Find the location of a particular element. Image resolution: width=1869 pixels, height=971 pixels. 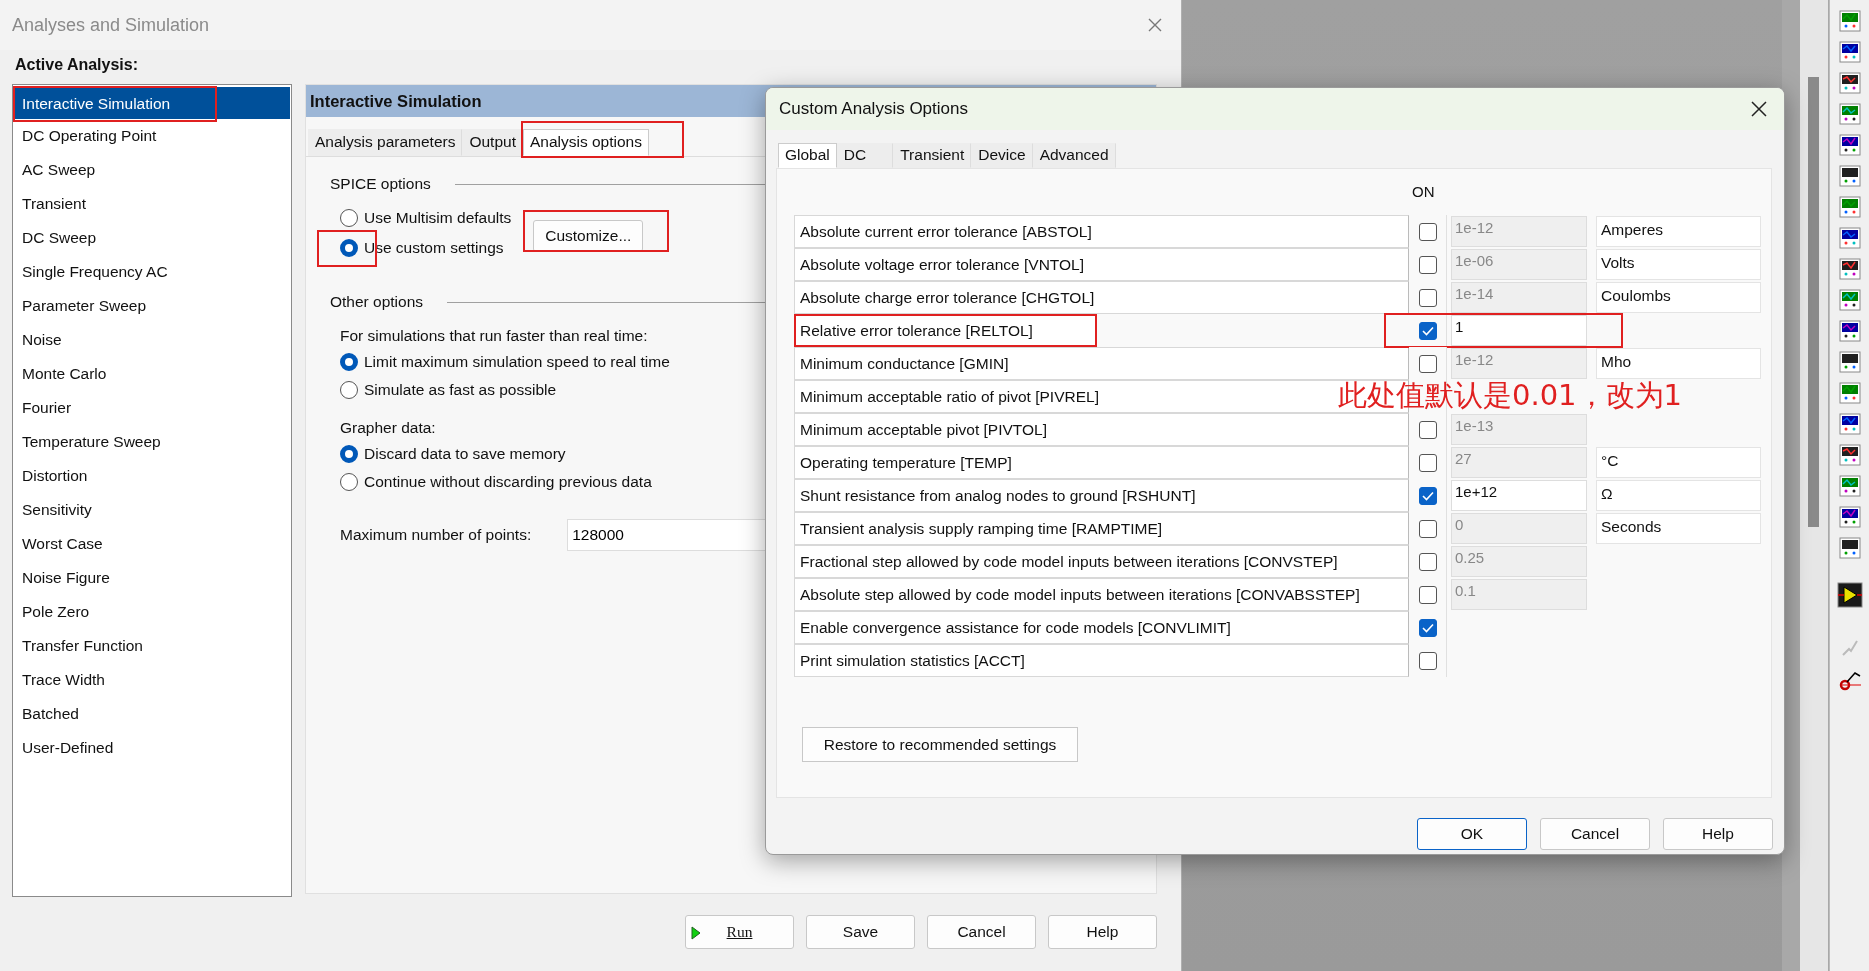

tab: Global is located at coordinates (807, 155).